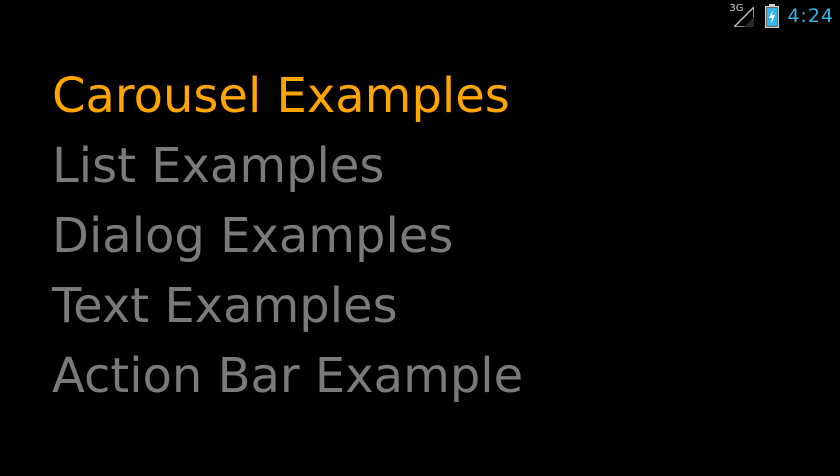 Image resolution: width=840 pixels, height=476 pixels. I want to click on menu-item-action-bar-example: Action Bar Example, so click(287, 376).